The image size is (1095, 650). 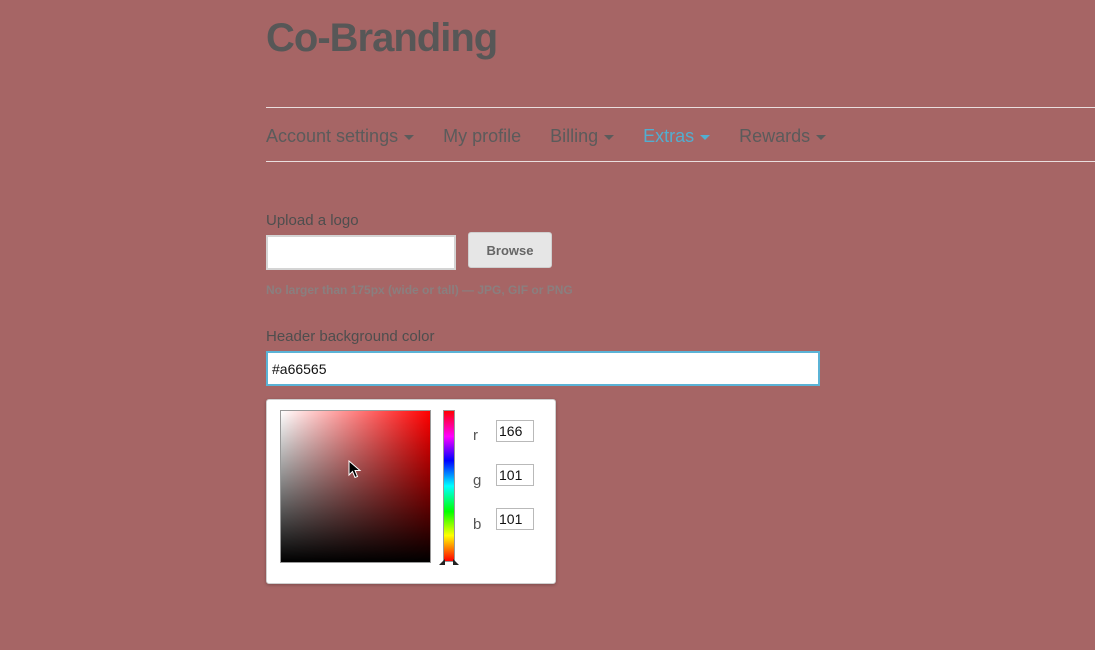 I want to click on nav-item-rewards: Rewards, so click(x=783, y=136).